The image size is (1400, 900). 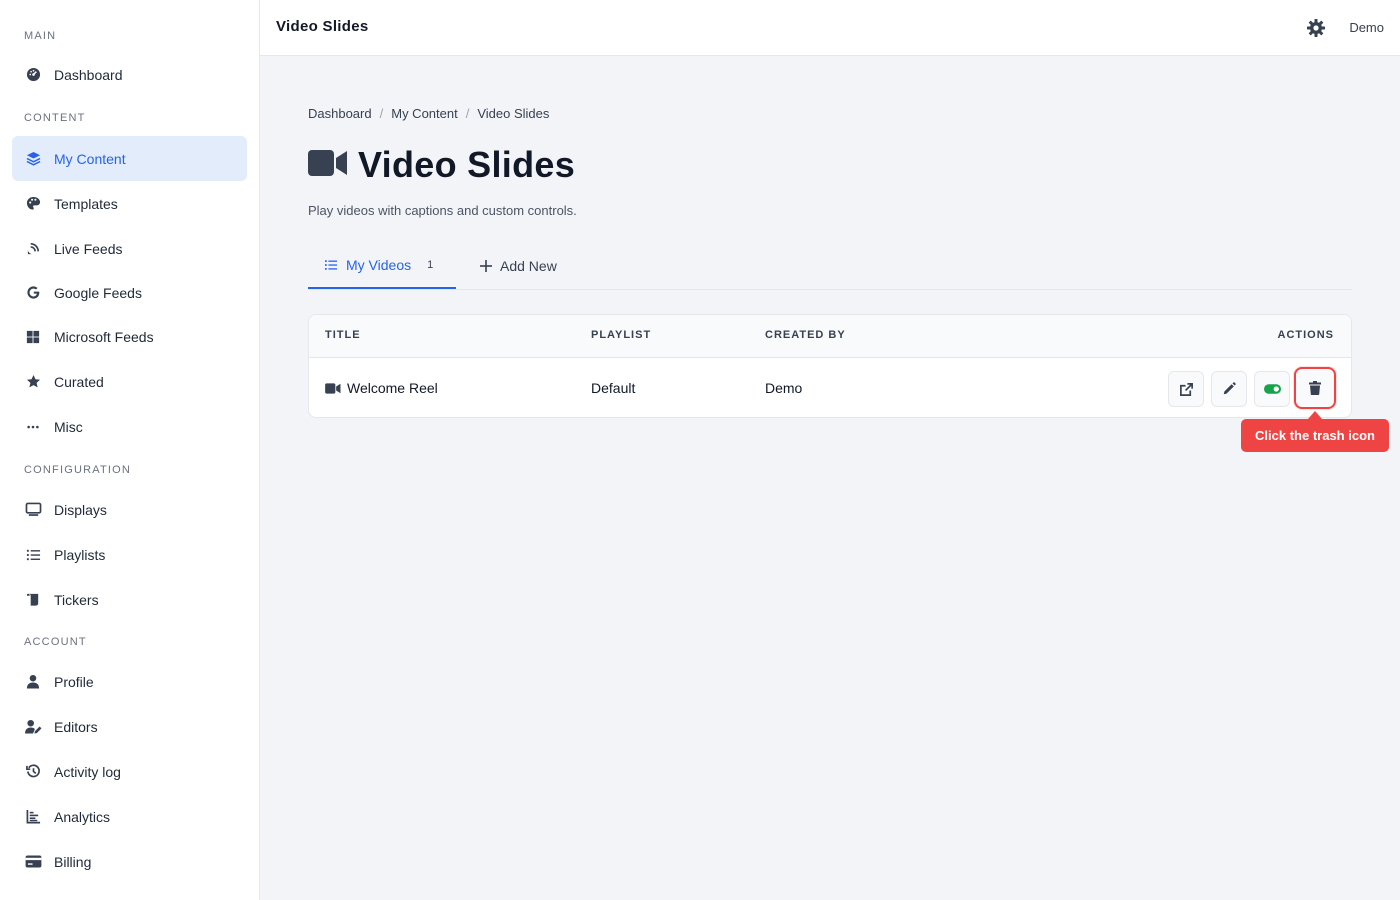 I want to click on tab-my-videos: My Videos 1, so click(x=382, y=266).